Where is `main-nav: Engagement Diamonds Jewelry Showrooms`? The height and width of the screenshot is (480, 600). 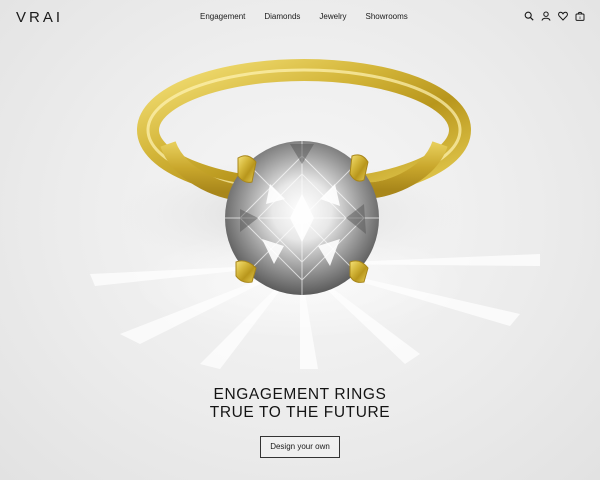
main-nav: Engagement Diamonds Jewelry Showrooms is located at coordinates (304, 16).